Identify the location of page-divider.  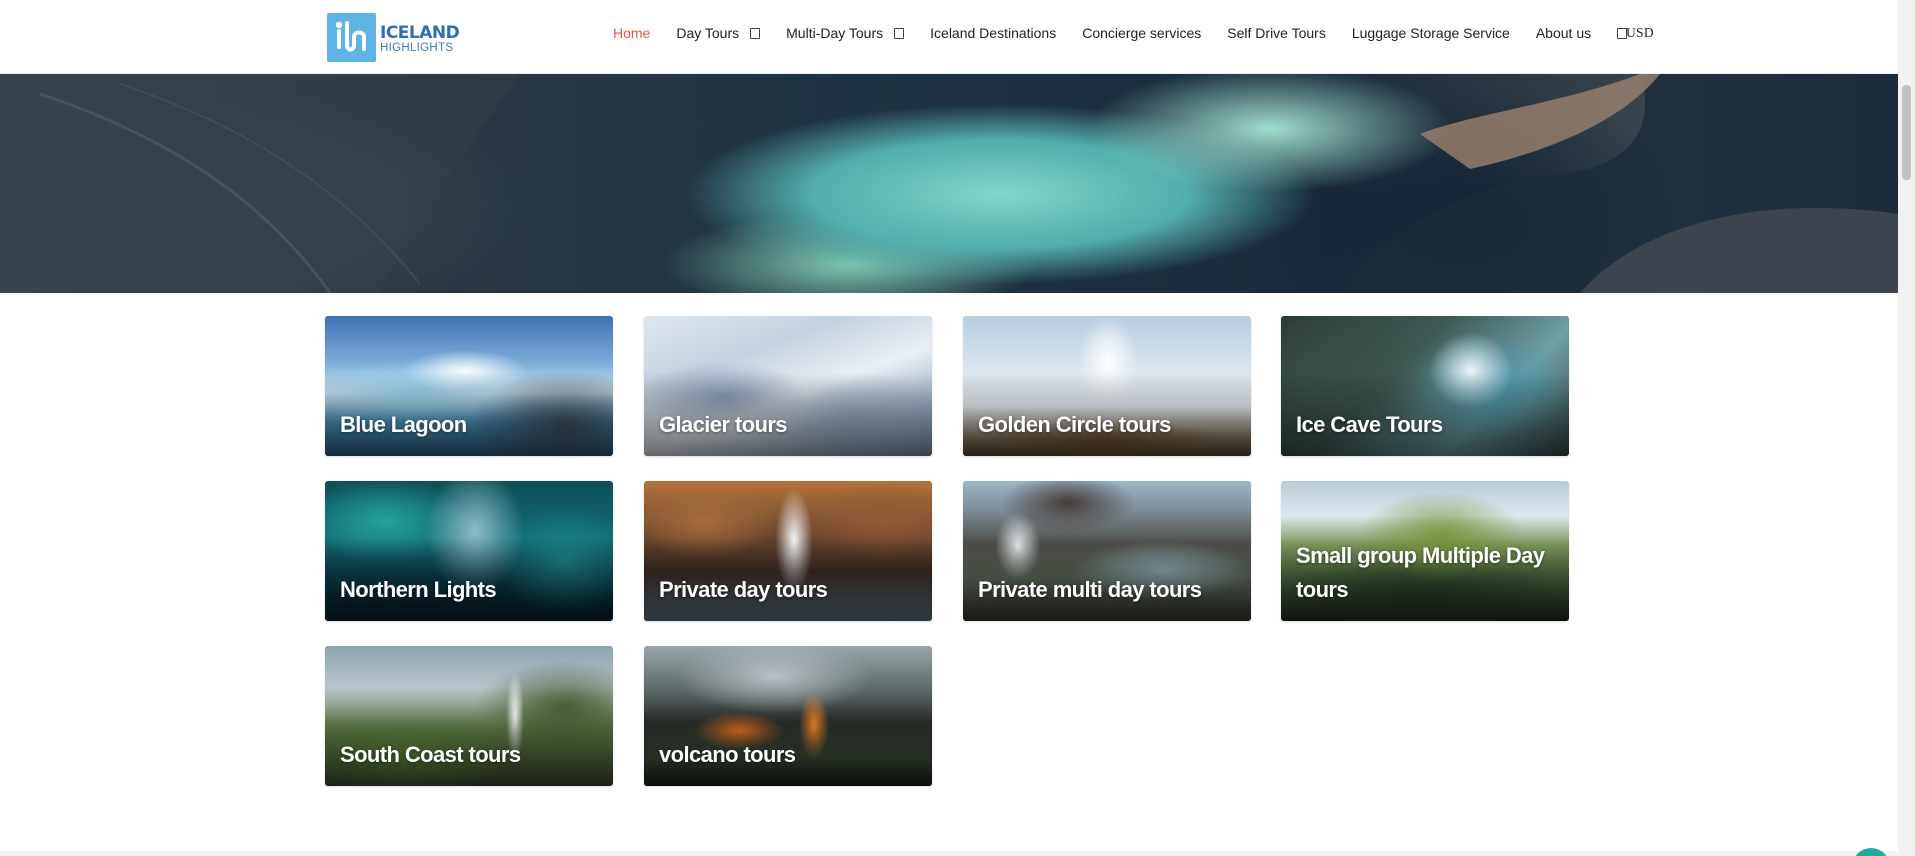
(949, 853).